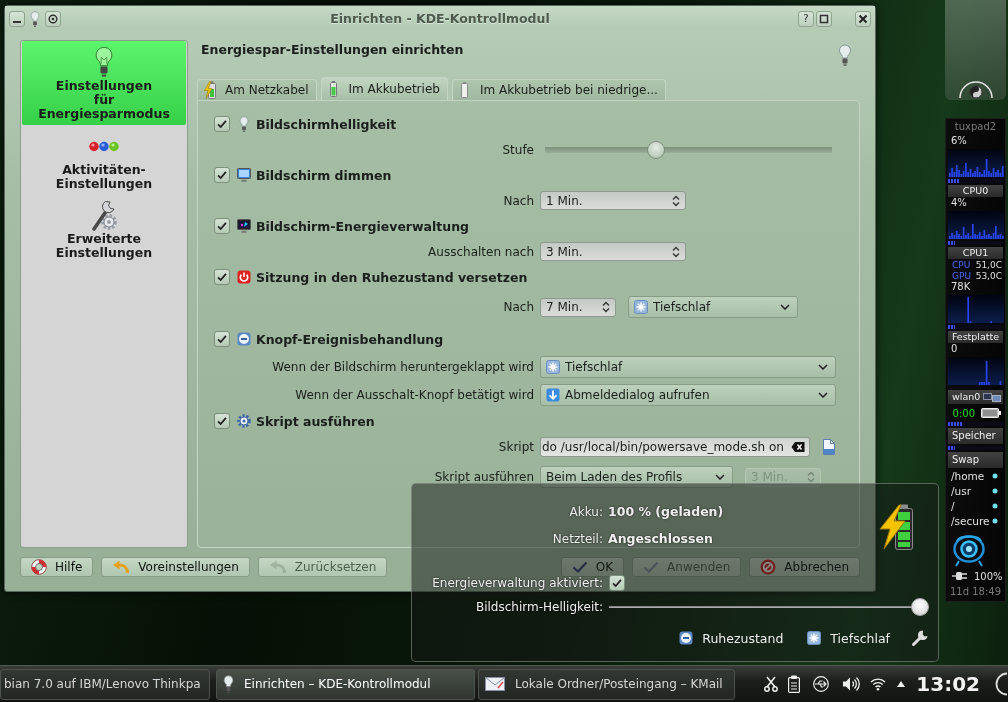 The height and width of the screenshot is (702, 1008). What do you see at coordinates (257, 89) in the screenshot?
I see `tab: Am Netzkabel` at bounding box center [257, 89].